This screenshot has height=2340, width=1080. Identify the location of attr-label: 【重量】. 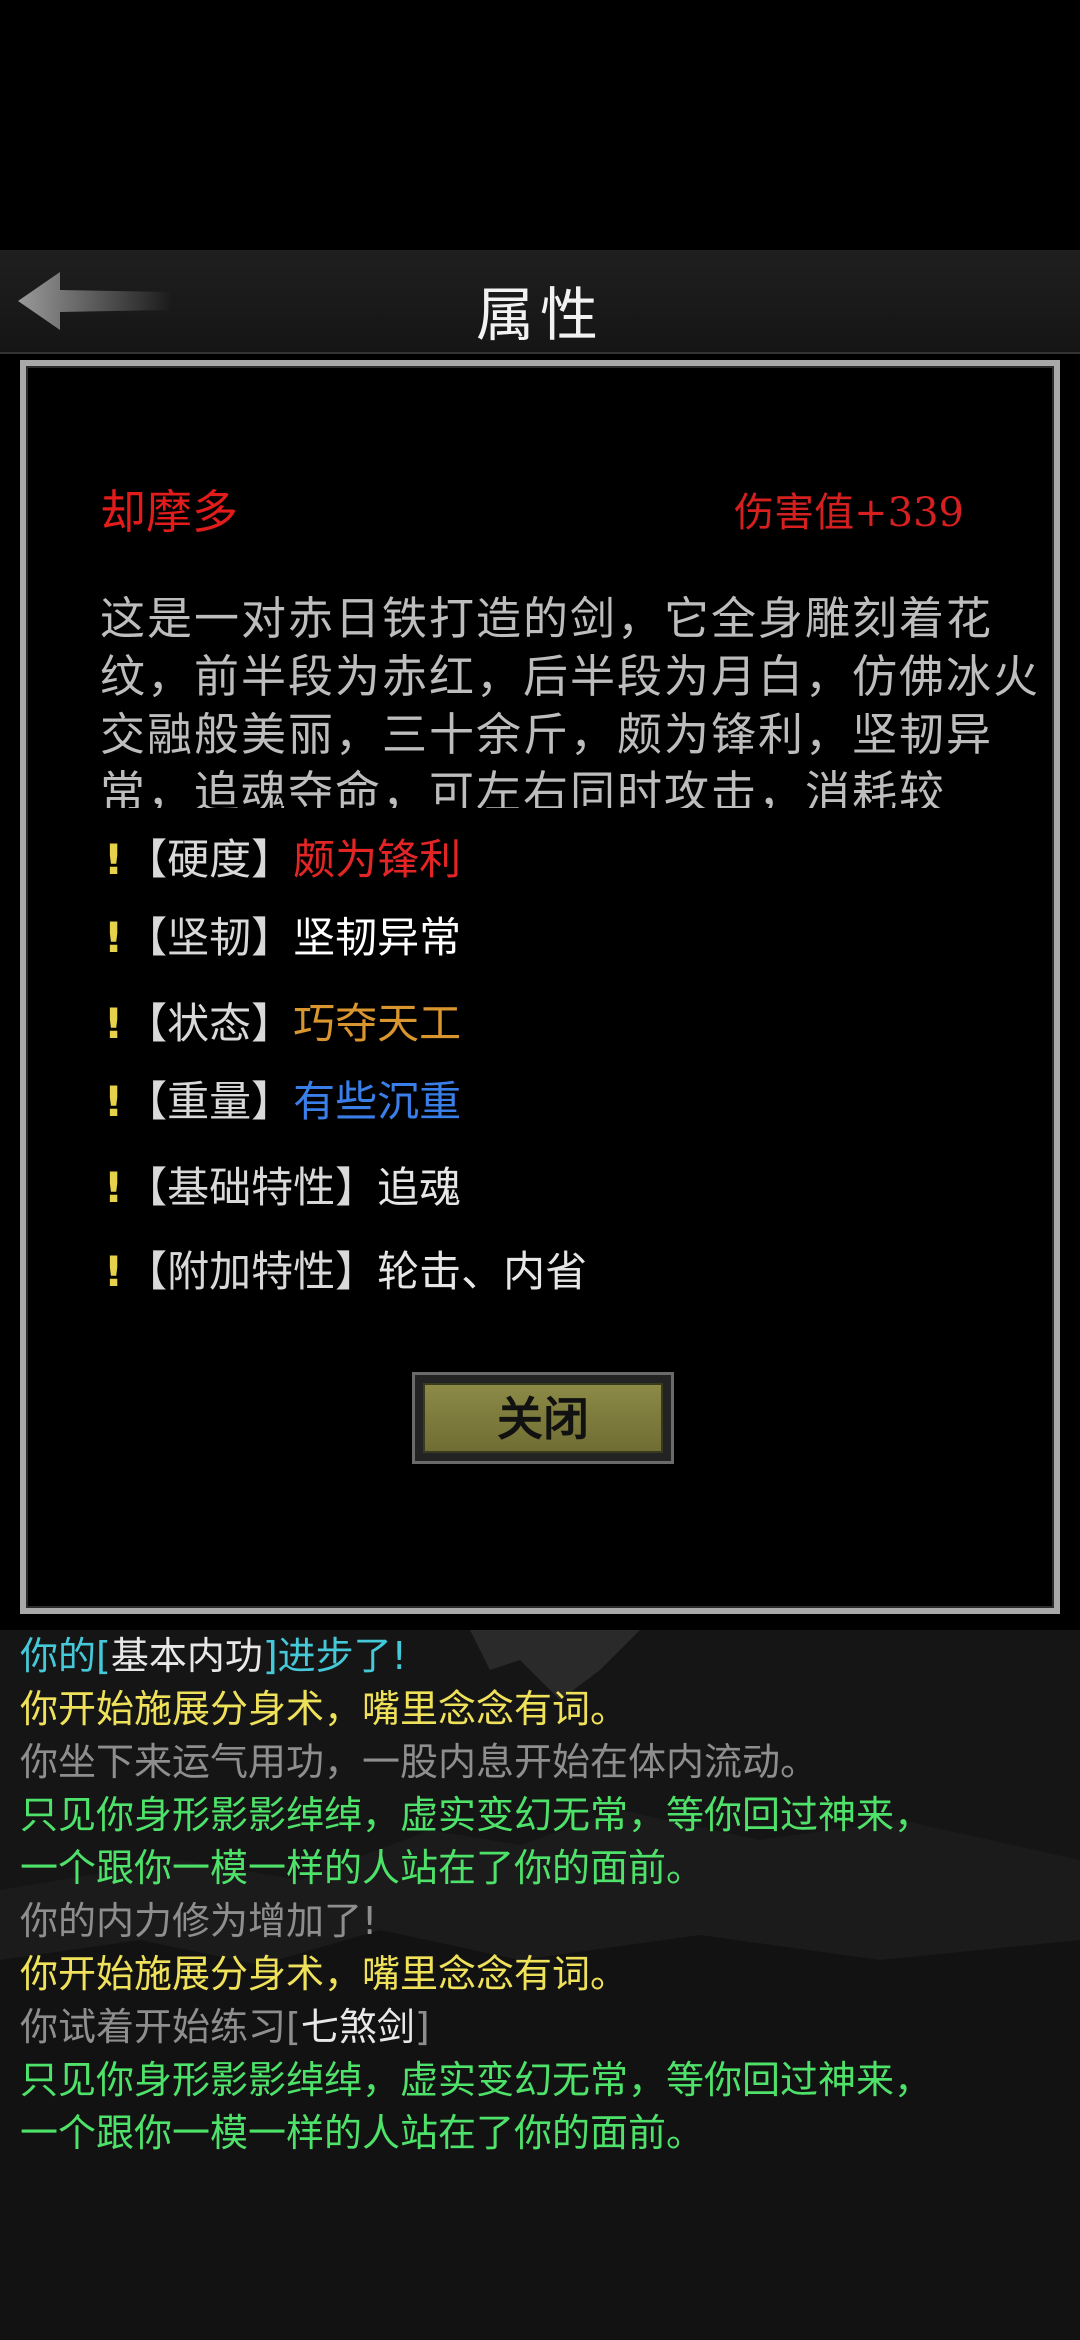
(209, 1101).